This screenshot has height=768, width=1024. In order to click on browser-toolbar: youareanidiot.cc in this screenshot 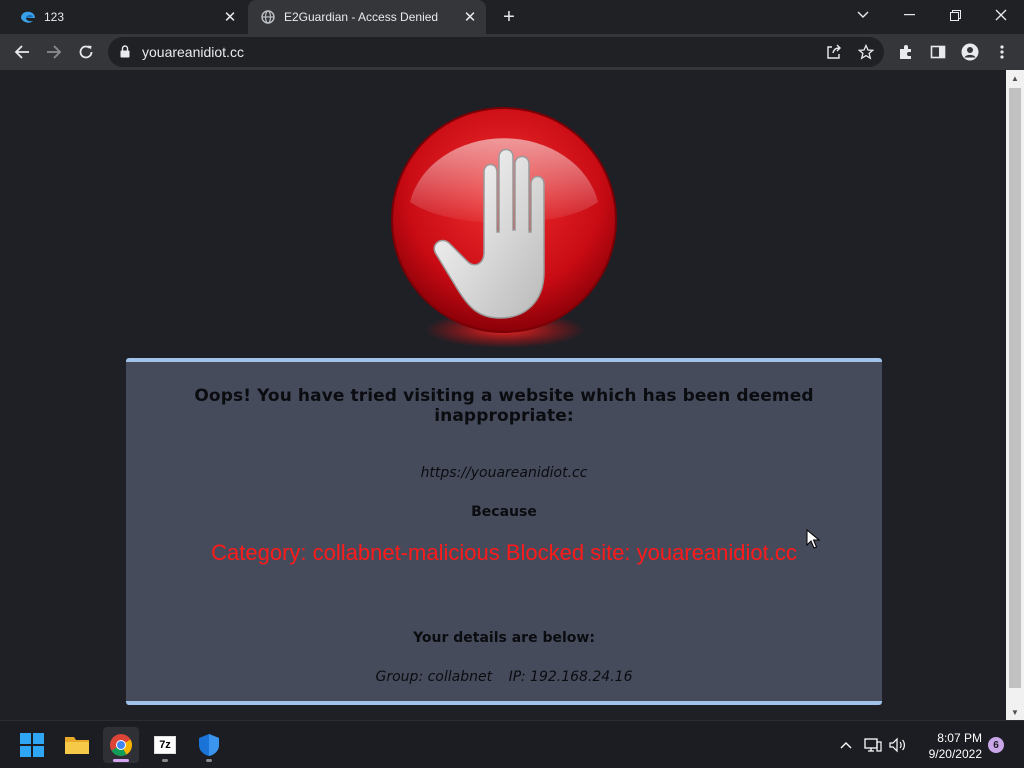, I will do `click(512, 52)`.